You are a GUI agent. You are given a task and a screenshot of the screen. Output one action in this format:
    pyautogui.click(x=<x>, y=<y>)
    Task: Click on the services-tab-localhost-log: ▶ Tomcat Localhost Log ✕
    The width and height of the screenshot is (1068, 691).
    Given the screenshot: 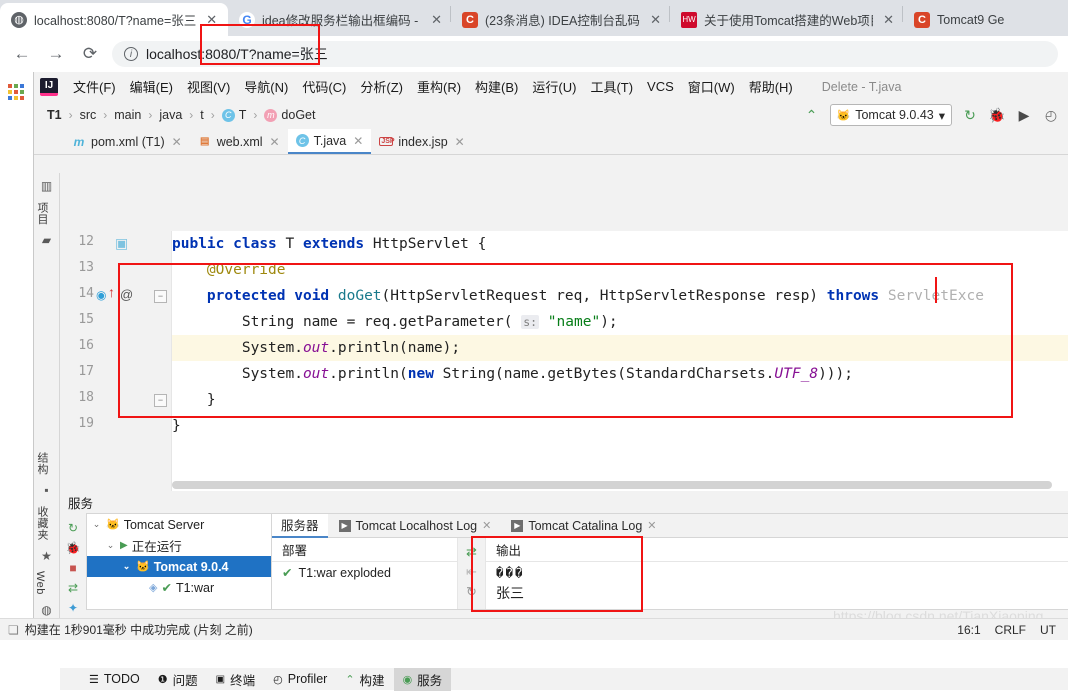 What is the action you would take?
    pyautogui.click(x=415, y=526)
    